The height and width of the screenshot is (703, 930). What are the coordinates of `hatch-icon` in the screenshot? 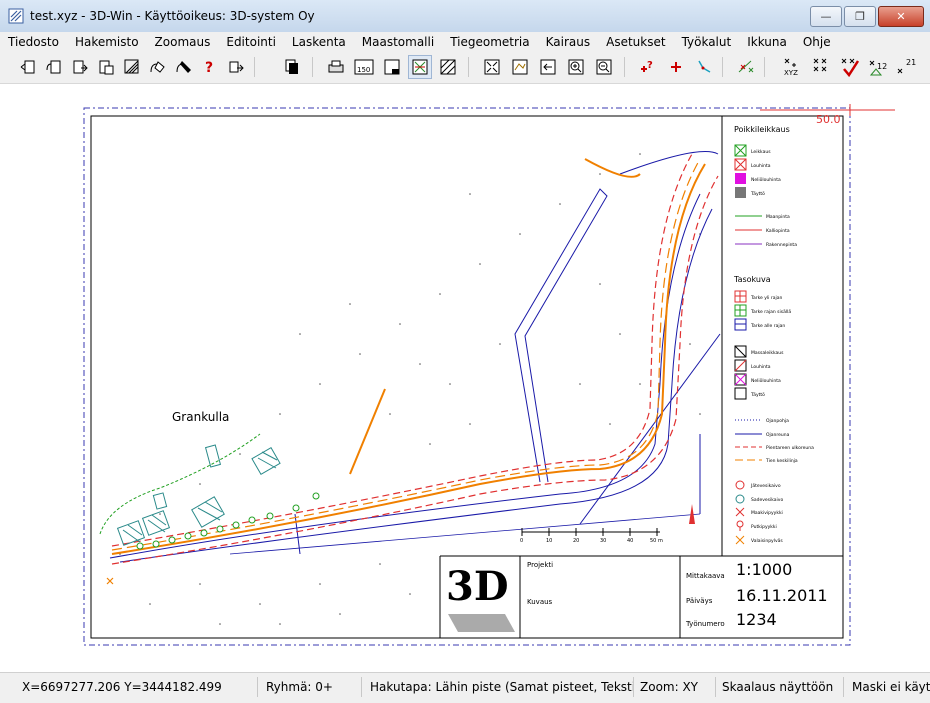 It's located at (448, 67).